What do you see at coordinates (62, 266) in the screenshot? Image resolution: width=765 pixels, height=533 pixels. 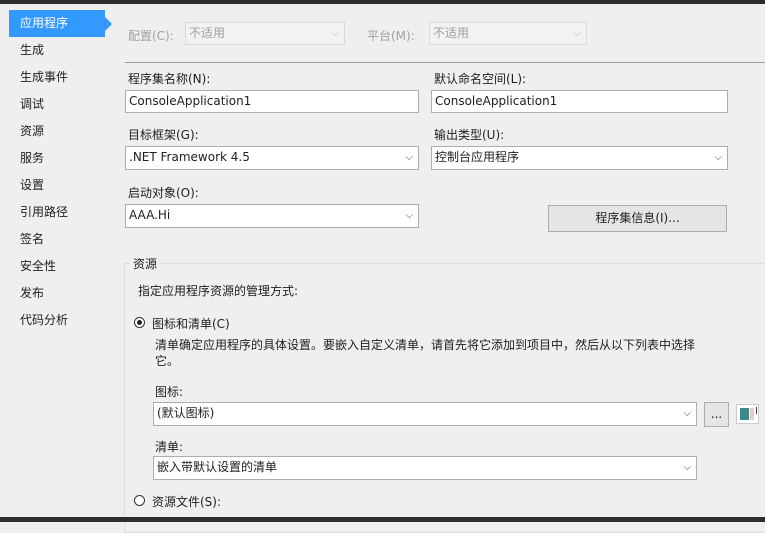 I see `sidebar-item: 安全性` at bounding box center [62, 266].